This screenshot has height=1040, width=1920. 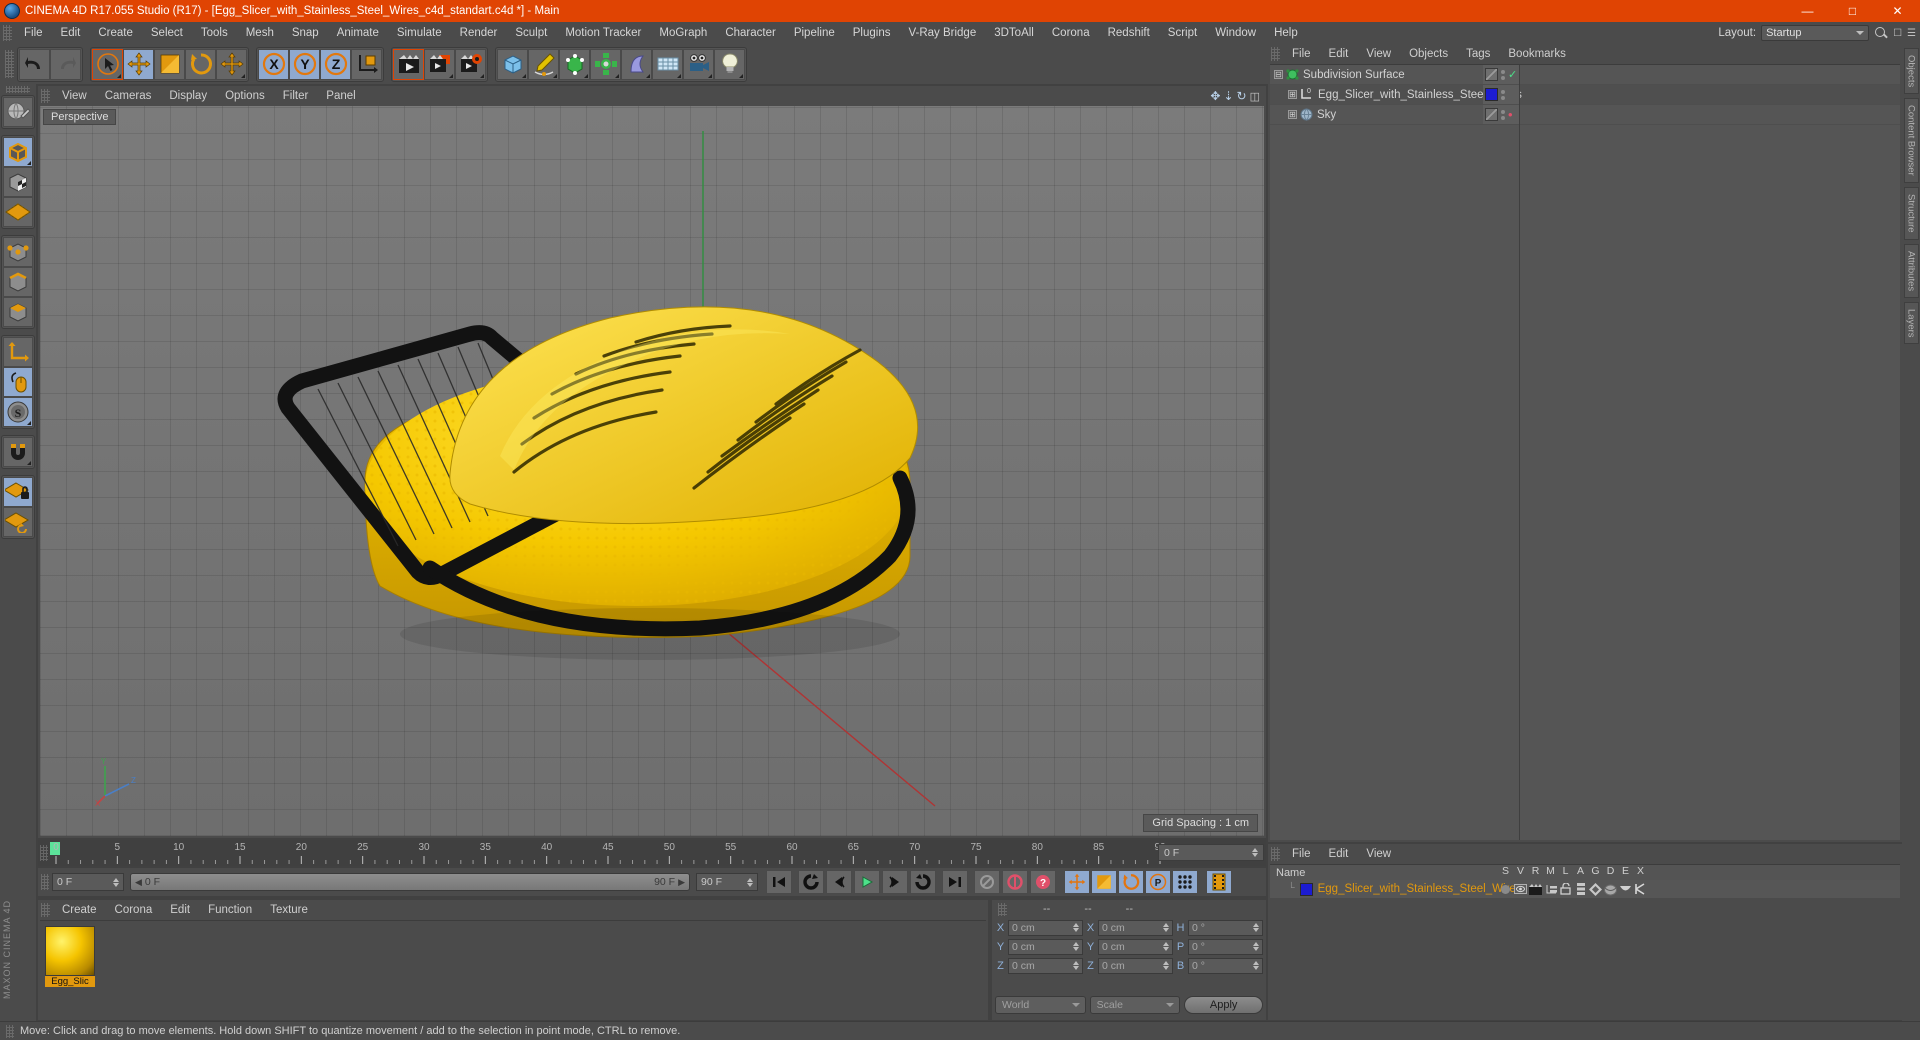 I want to click on undo-button, so click(x=34, y=64).